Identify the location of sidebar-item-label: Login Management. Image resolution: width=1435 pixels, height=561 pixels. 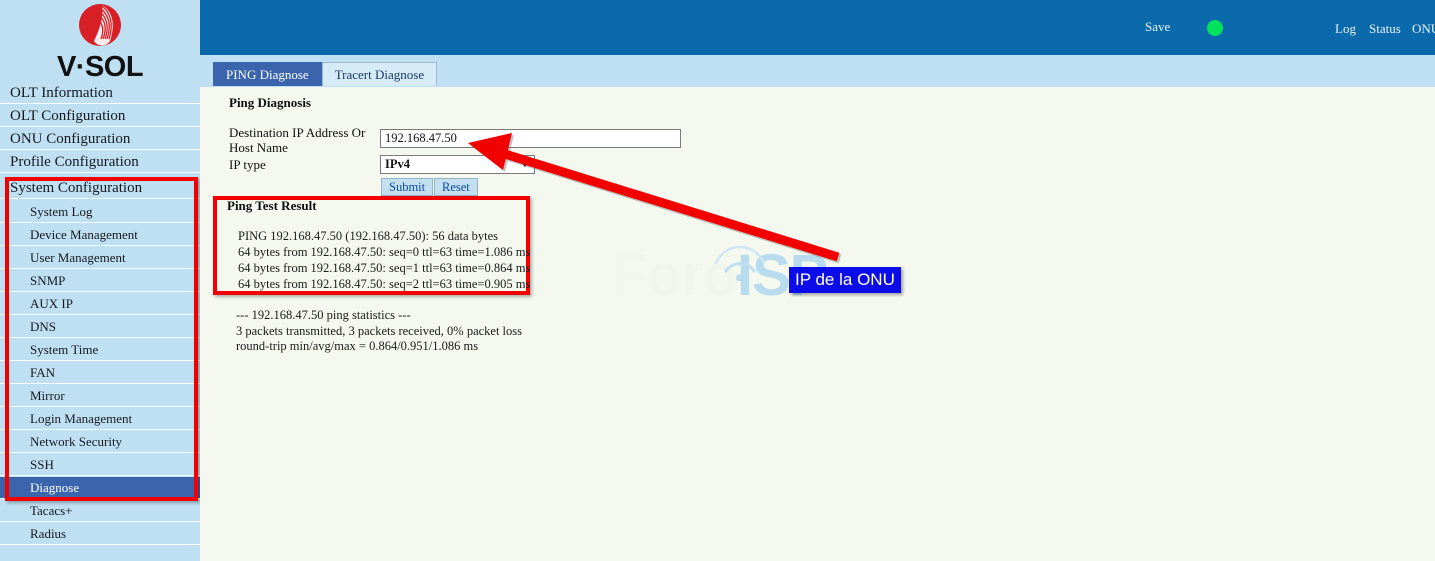
(81, 418).